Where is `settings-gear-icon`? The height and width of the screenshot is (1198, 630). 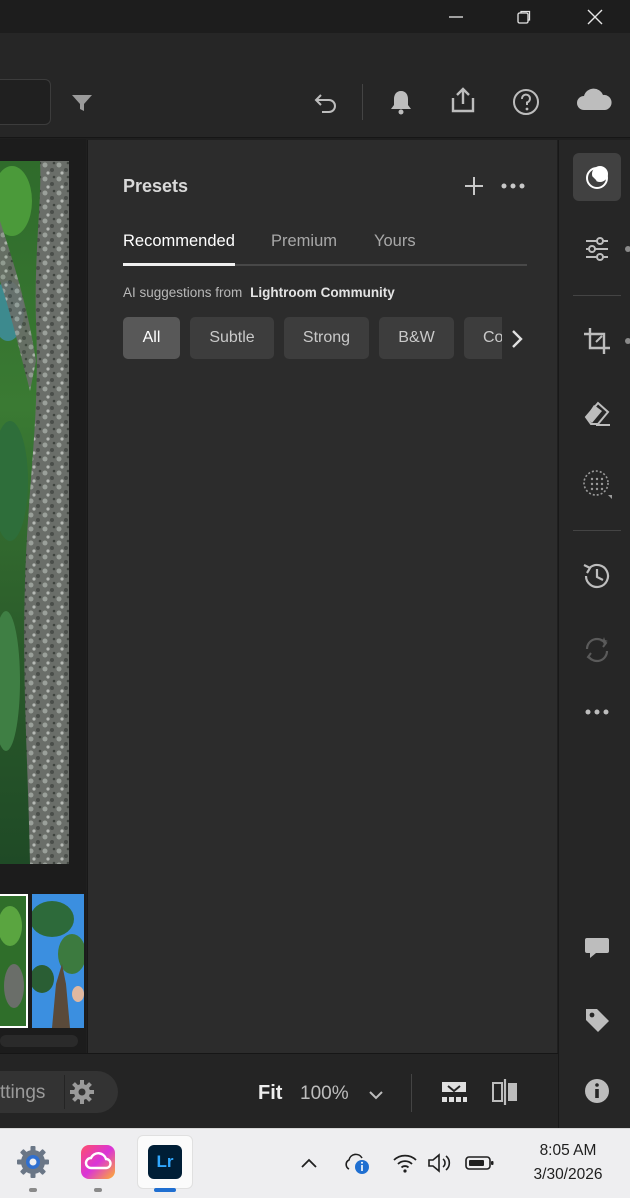
settings-gear-icon is located at coordinates (33, 1162).